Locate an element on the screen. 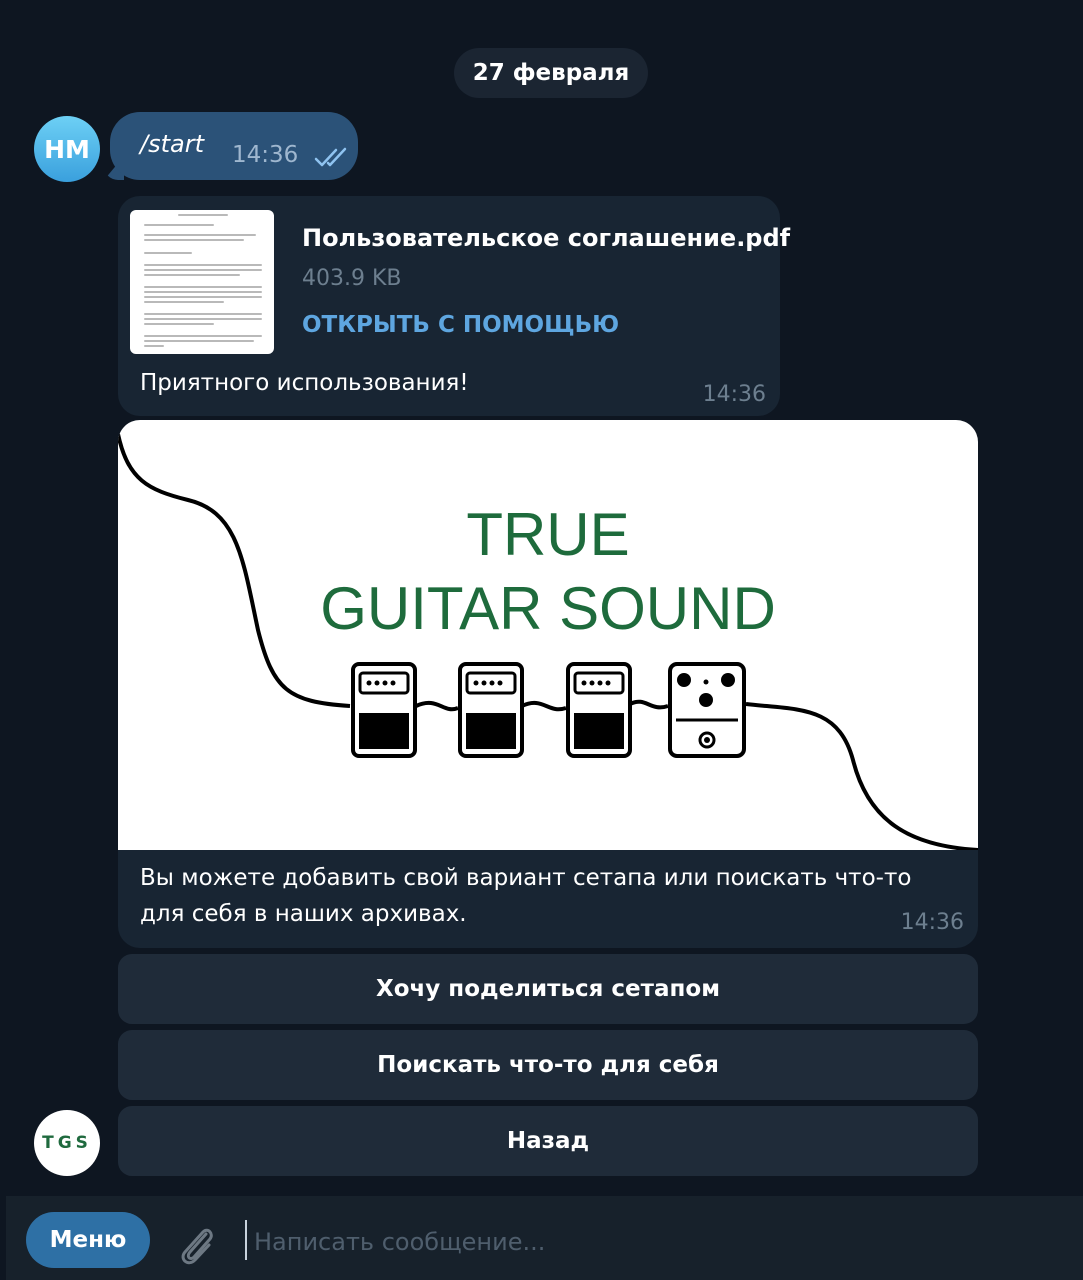 This screenshot has width=1083, height=1280. document-message-time: 14:36 is located at coordinates (734, 394).